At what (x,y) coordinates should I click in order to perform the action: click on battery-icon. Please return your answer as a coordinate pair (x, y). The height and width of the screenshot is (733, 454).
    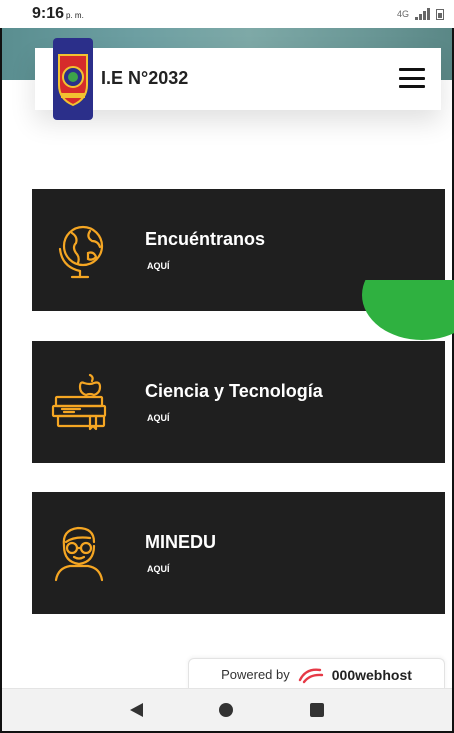
    Looking at the image, I should click on (440, 14).